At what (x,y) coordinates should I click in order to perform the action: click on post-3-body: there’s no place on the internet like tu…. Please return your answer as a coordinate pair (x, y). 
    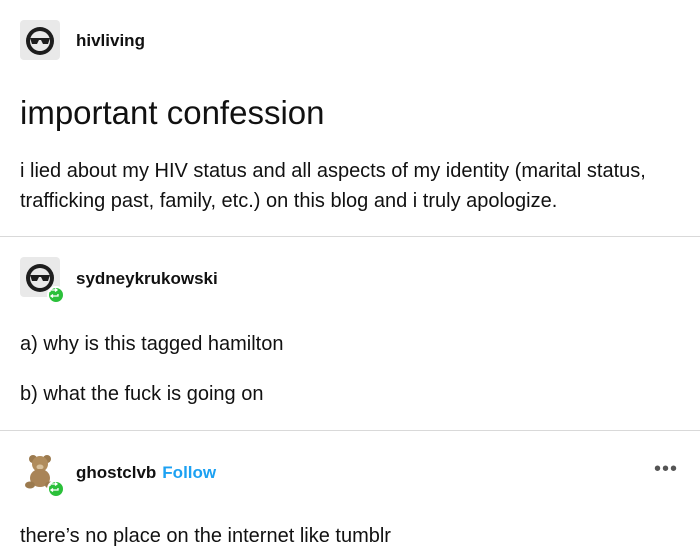
    Looking at the image, I should click on (205, 536).